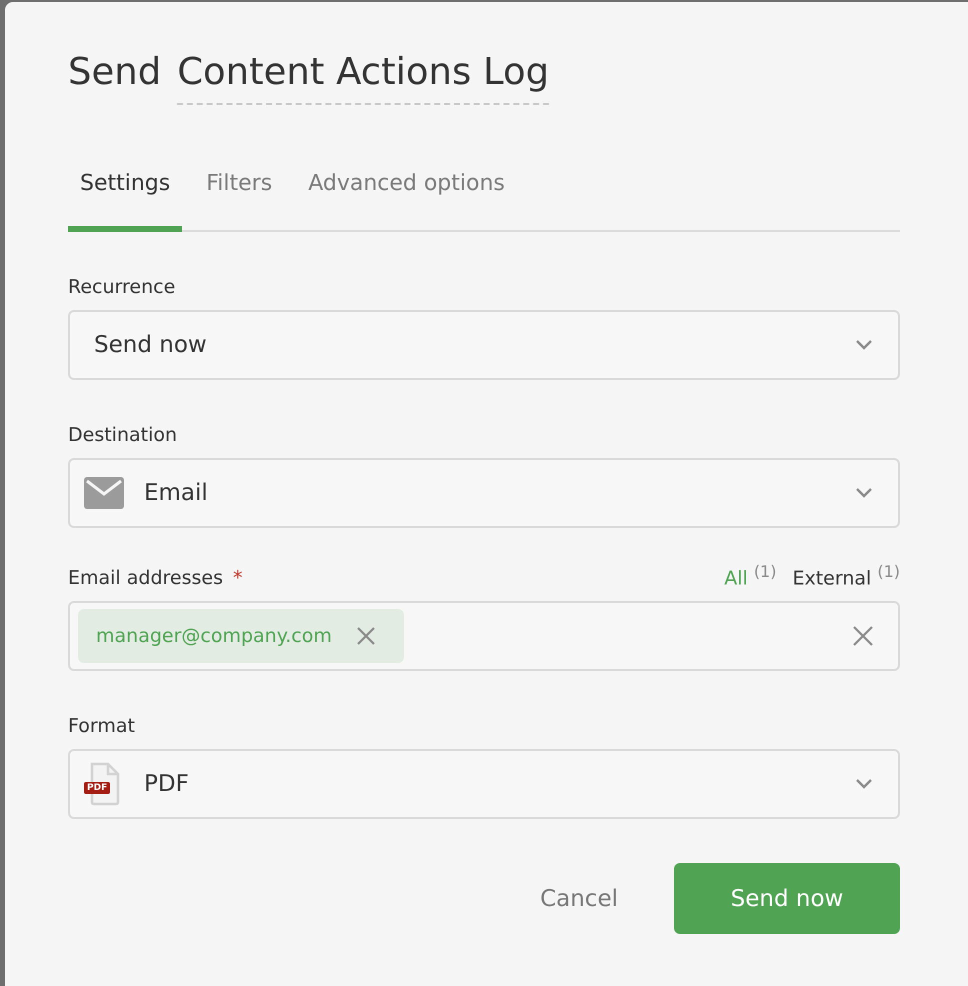  What do you see at coordinates (484, 784) in the screenshot?
I see `format-dropdown: PDF PDF` at bounding box center [484, 784].